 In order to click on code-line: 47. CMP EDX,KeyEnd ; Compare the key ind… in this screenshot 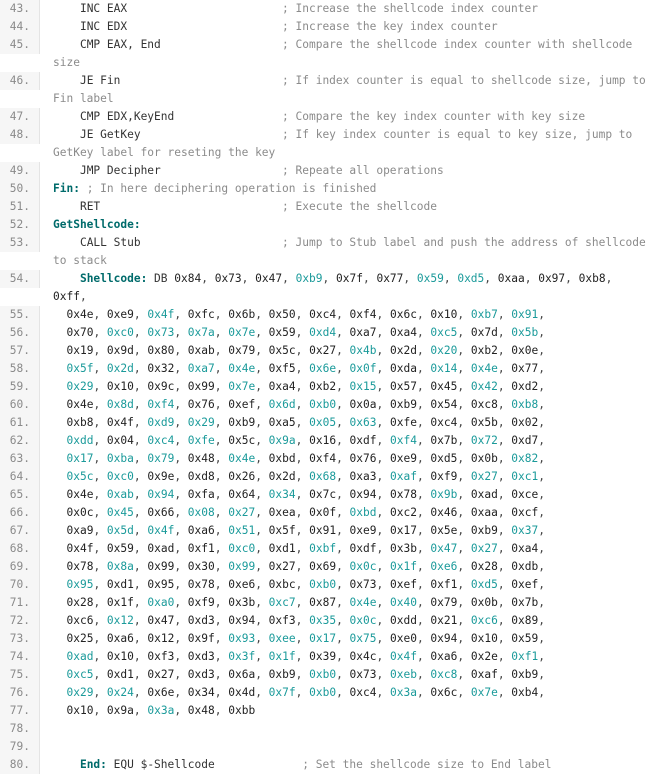, I will do `click(323, 117)`.